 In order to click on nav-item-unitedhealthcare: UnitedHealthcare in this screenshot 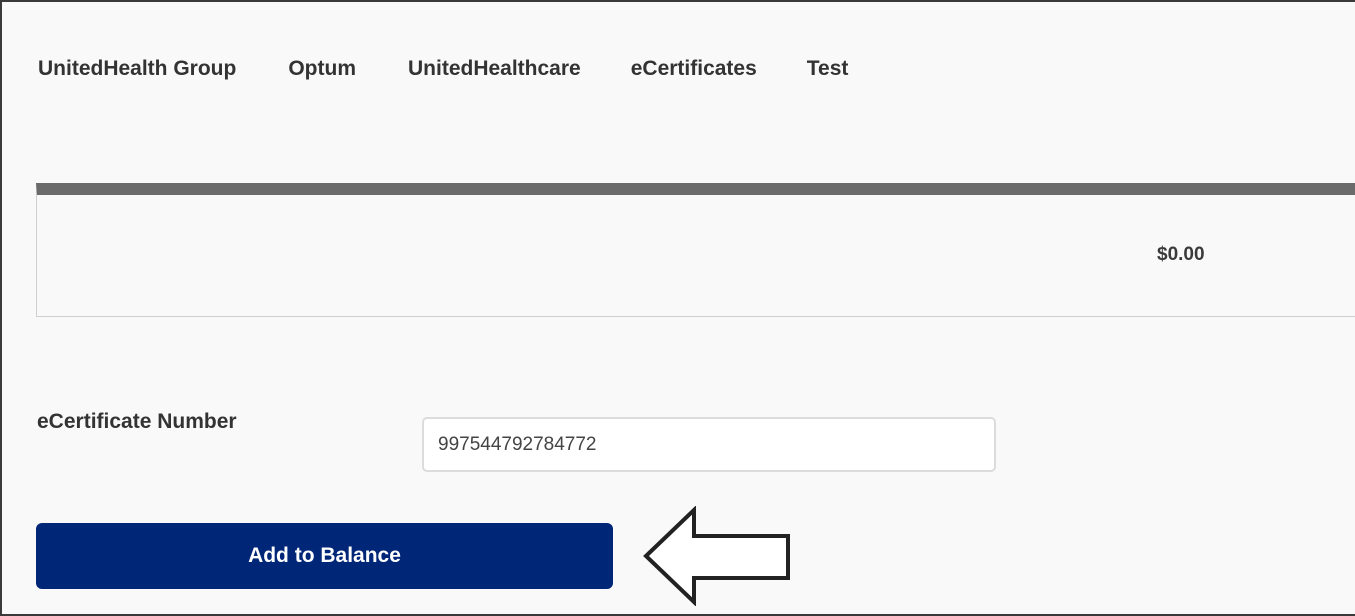, I will do `click(494, 69)`.